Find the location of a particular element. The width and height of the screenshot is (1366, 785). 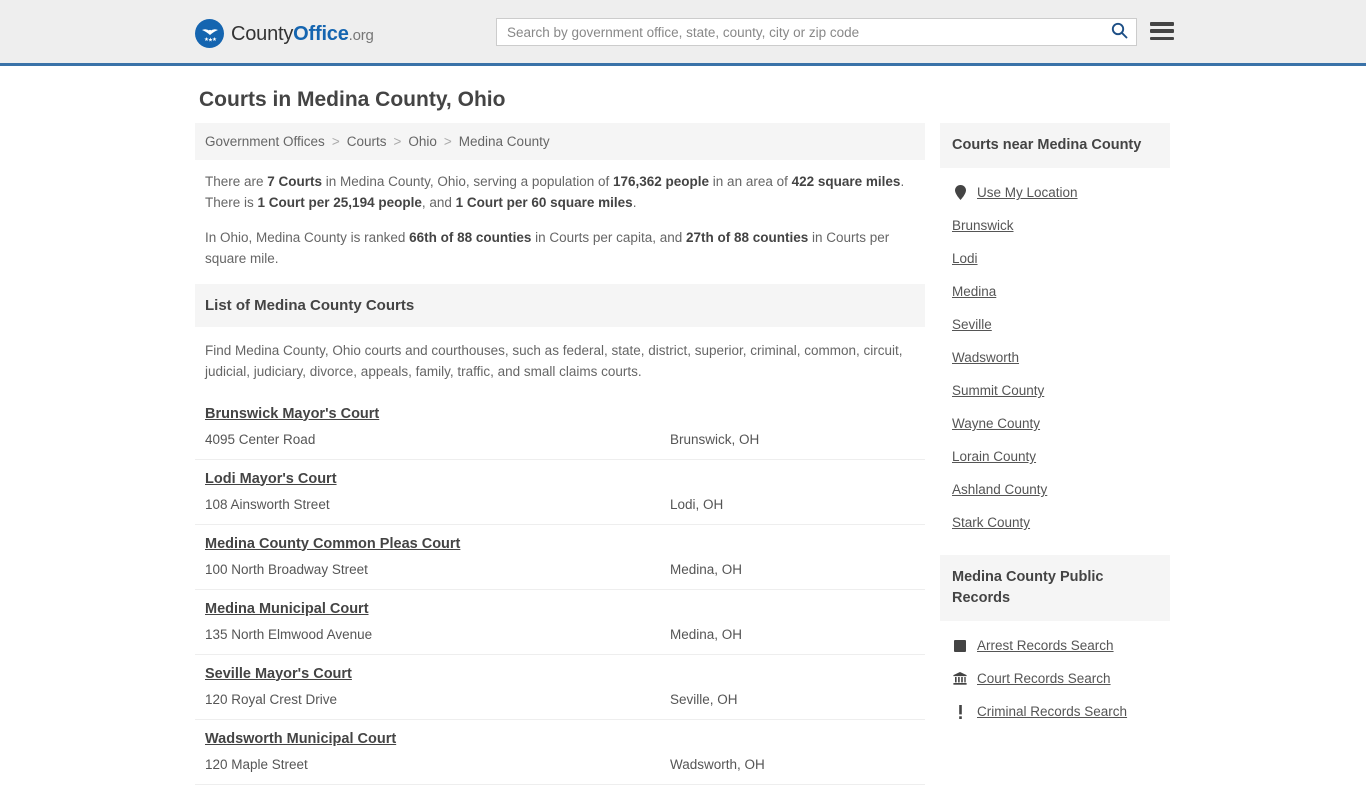

court-address: 120 Maple Street is located at coordinates (256, 764).